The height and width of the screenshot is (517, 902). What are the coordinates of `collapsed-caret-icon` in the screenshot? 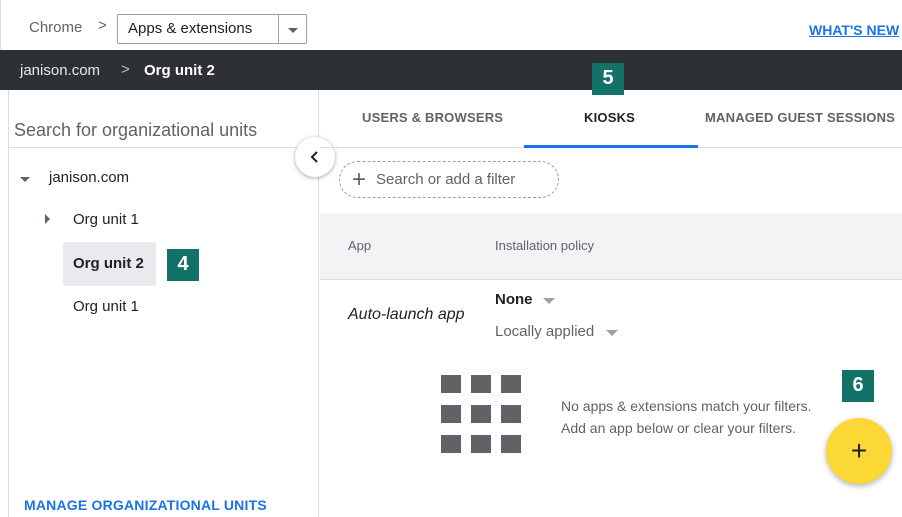 It's located at (47, 219).